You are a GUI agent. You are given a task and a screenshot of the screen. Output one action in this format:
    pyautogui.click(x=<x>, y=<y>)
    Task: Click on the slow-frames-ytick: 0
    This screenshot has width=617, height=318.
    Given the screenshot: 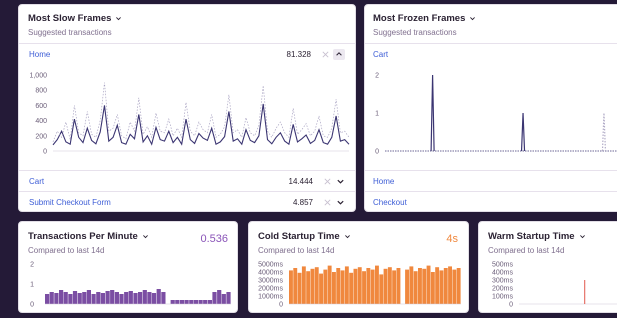 What is the action you would take?
    pyautogui.click(x=45, y=152)
    